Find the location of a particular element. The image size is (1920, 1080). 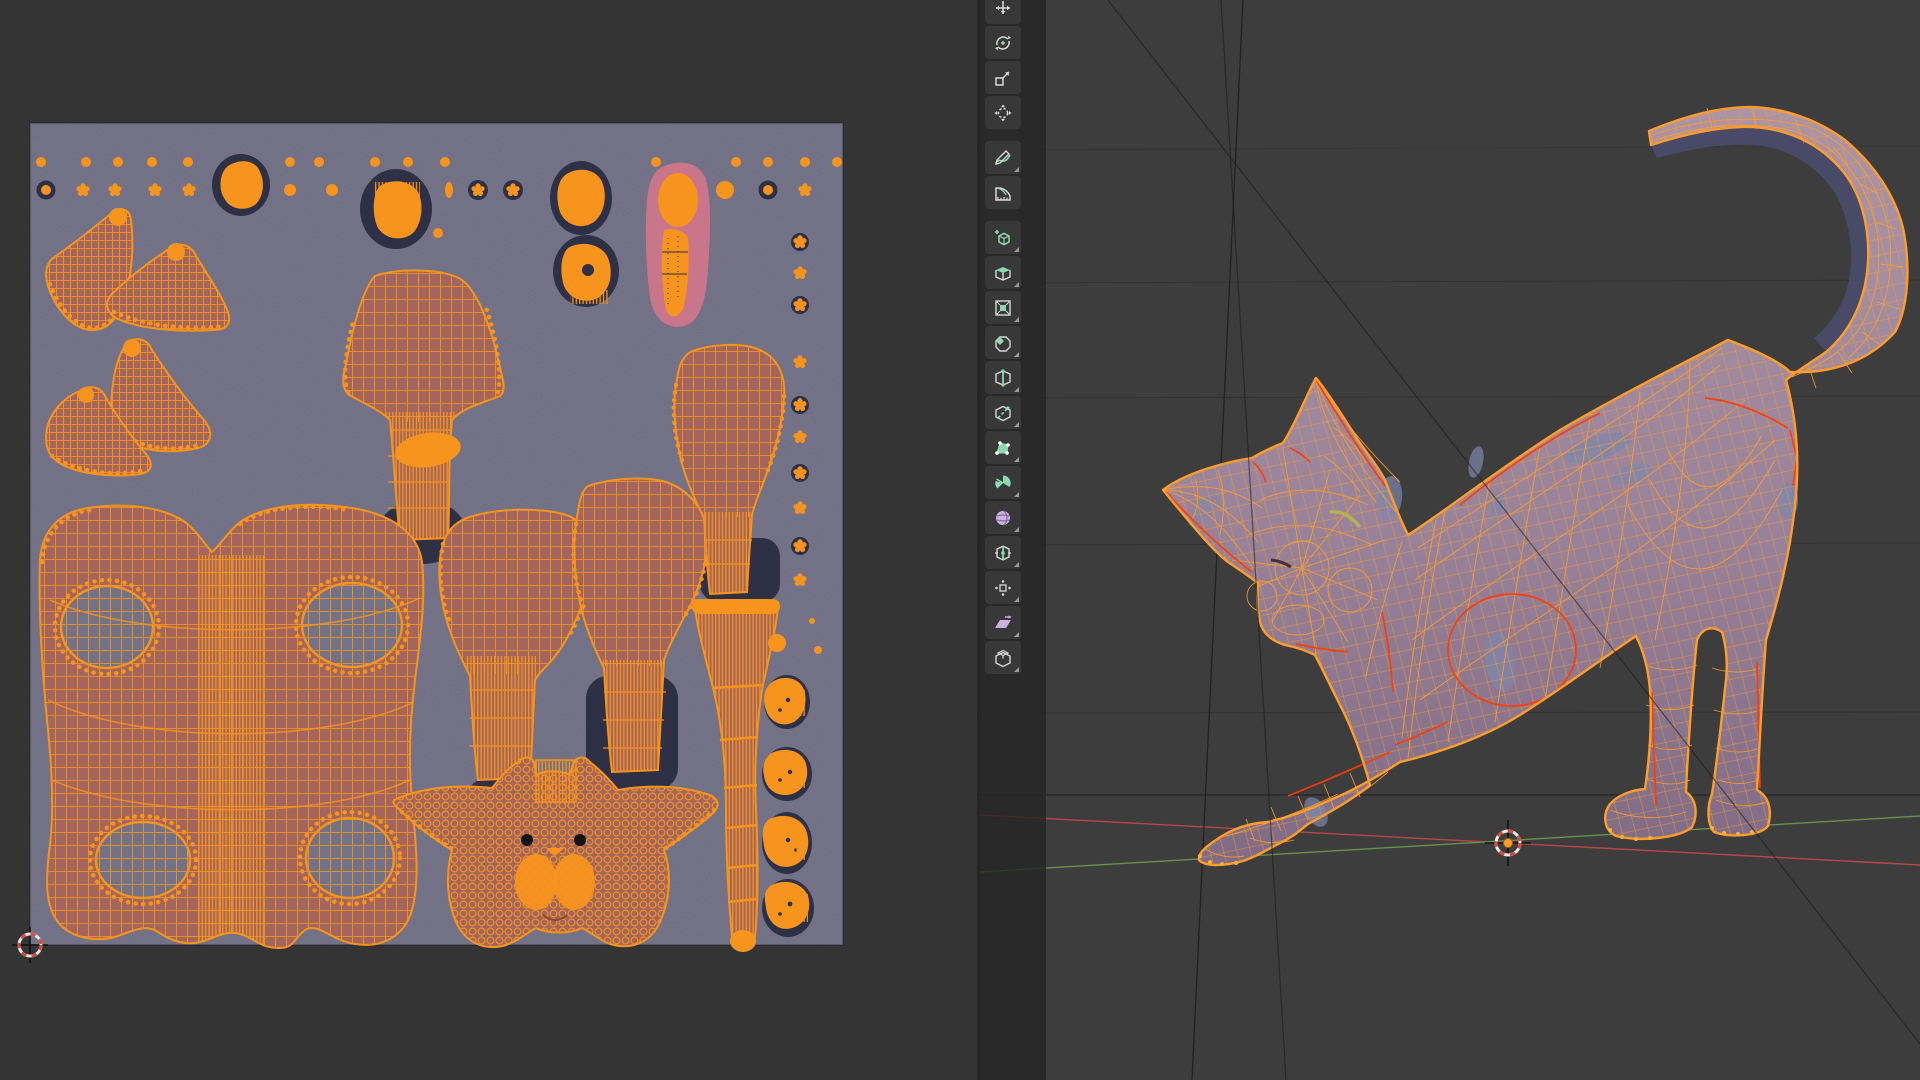

tool-transform-button is located at coordinates (1003, 112).